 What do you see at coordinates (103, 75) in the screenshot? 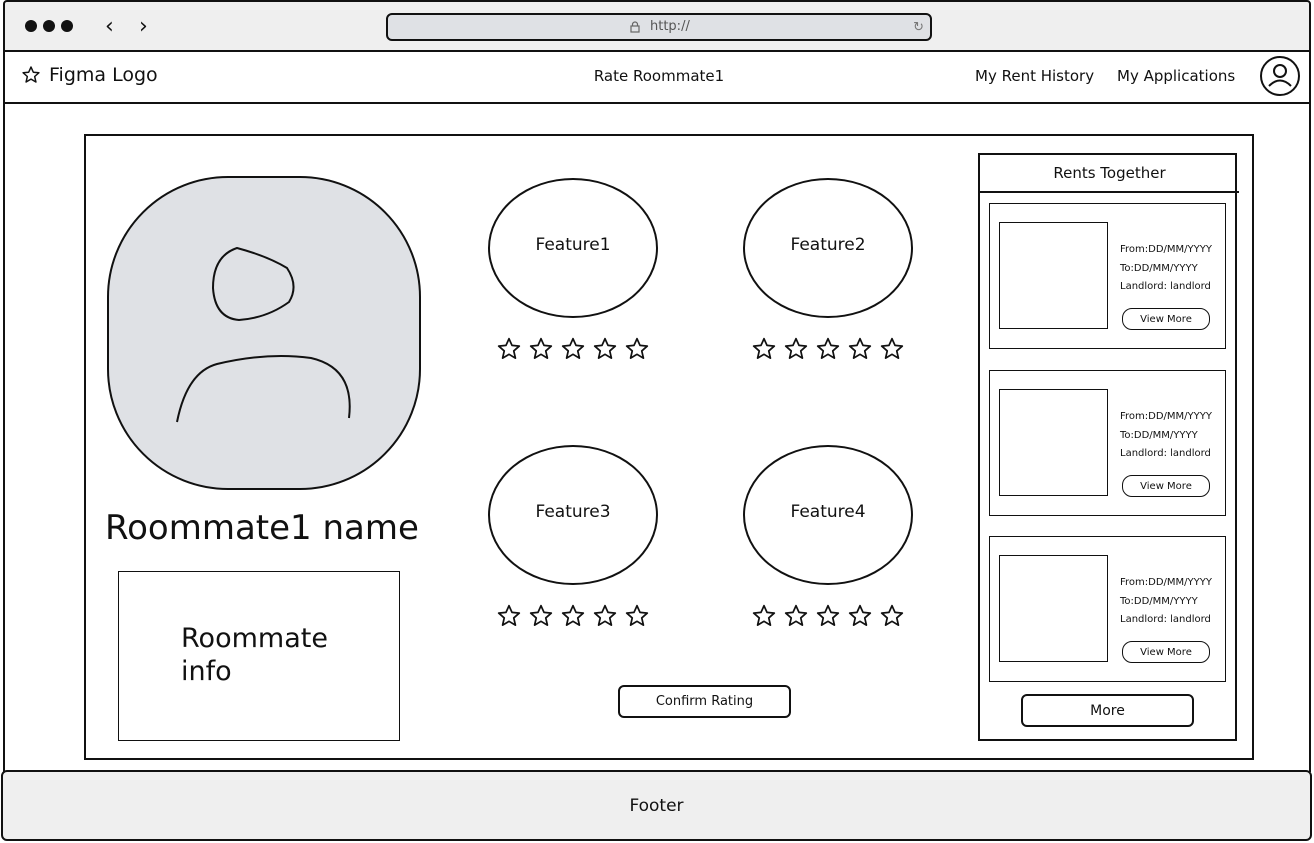
I see `logo-label: Figma Logo` at bounding box center [103, 75].